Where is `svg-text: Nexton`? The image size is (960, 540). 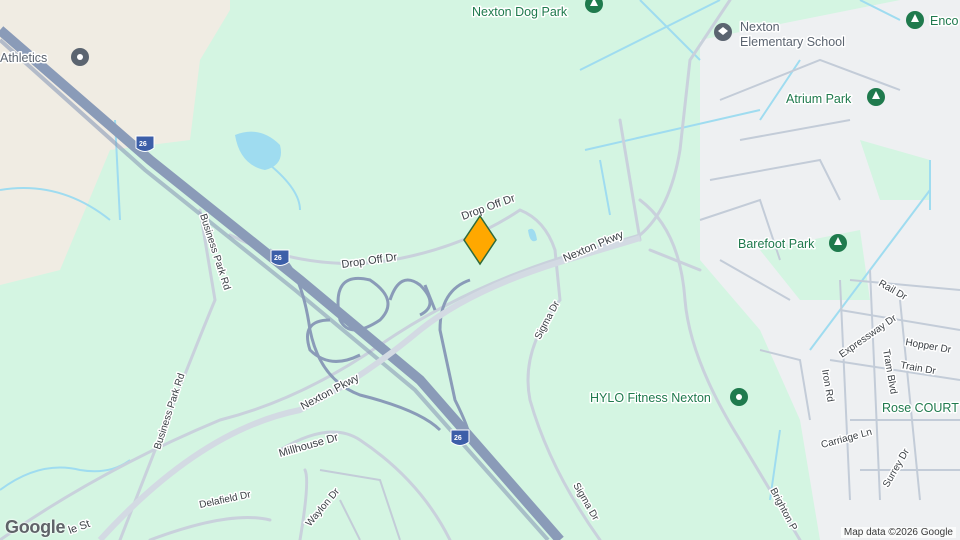
svg-text: Nexton is located at coordinates (760, 27).